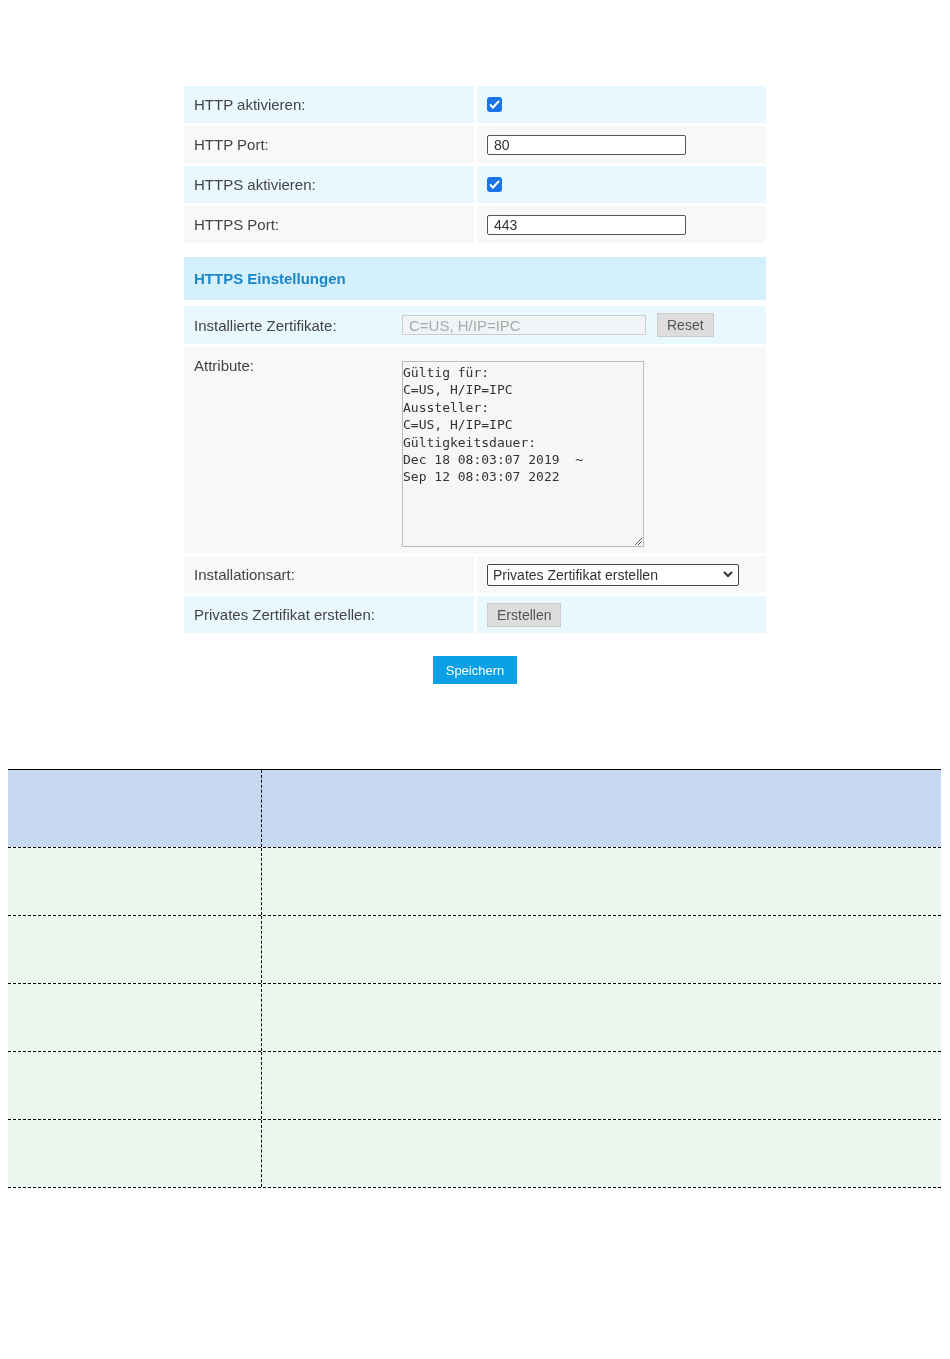 The width and height of the screenshot is (950, 1359). Describe the element at coordinates (236, 224) in the screenshot. I see `setting-label: HTTPS Port:` at that location.